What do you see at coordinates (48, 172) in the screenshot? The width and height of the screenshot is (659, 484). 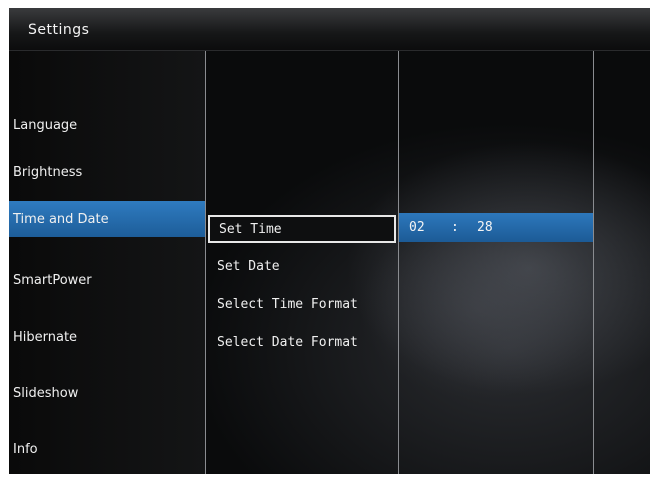 I see `menu-item-label: Brightness` at bounding box center [48, 172].